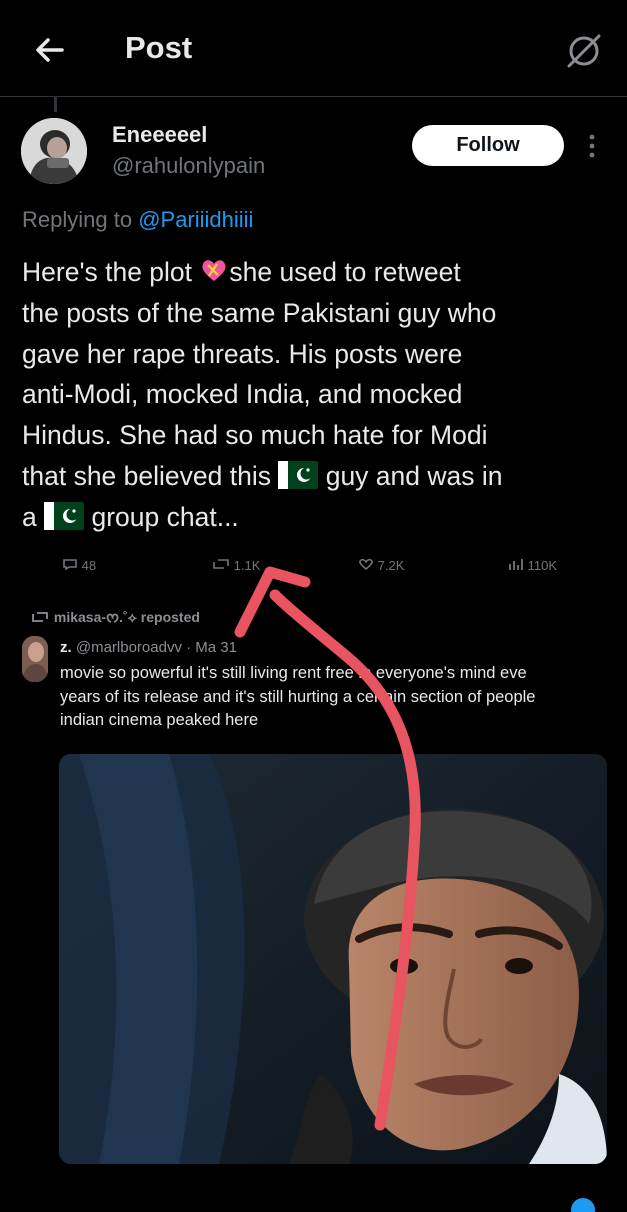  Describe the element at coordinates (313, 48) in the screenshot. I see `top-bar: Post` at that location.